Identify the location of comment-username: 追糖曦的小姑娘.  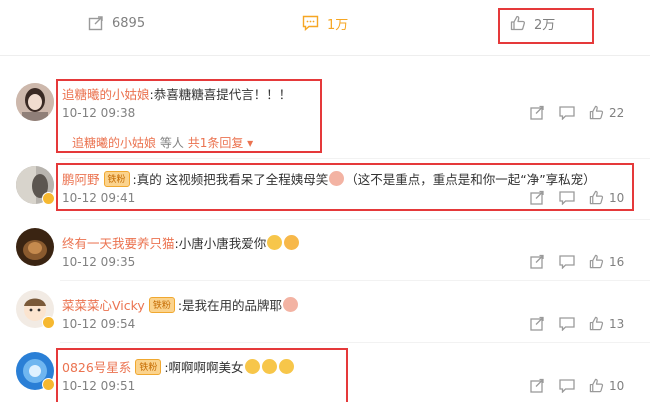
(106, 93).